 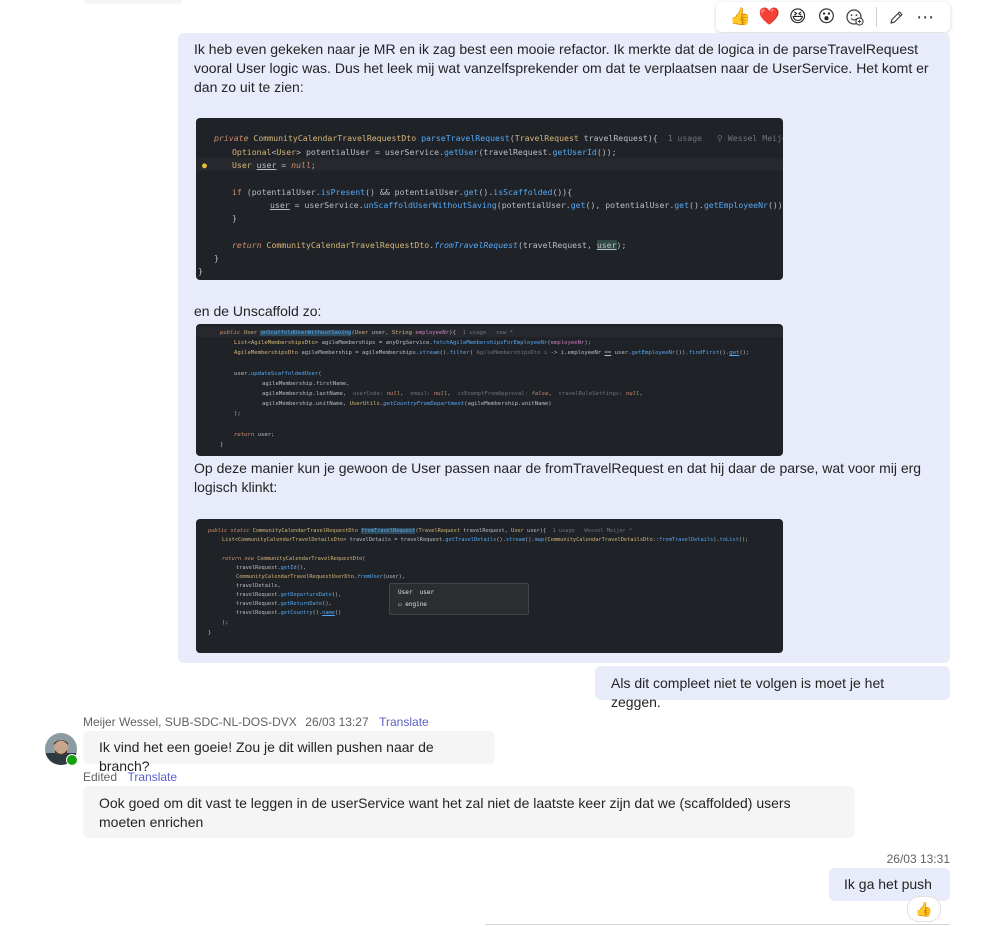 I want to click on more-options-icon: ⋯, so click(x=925, y=17).